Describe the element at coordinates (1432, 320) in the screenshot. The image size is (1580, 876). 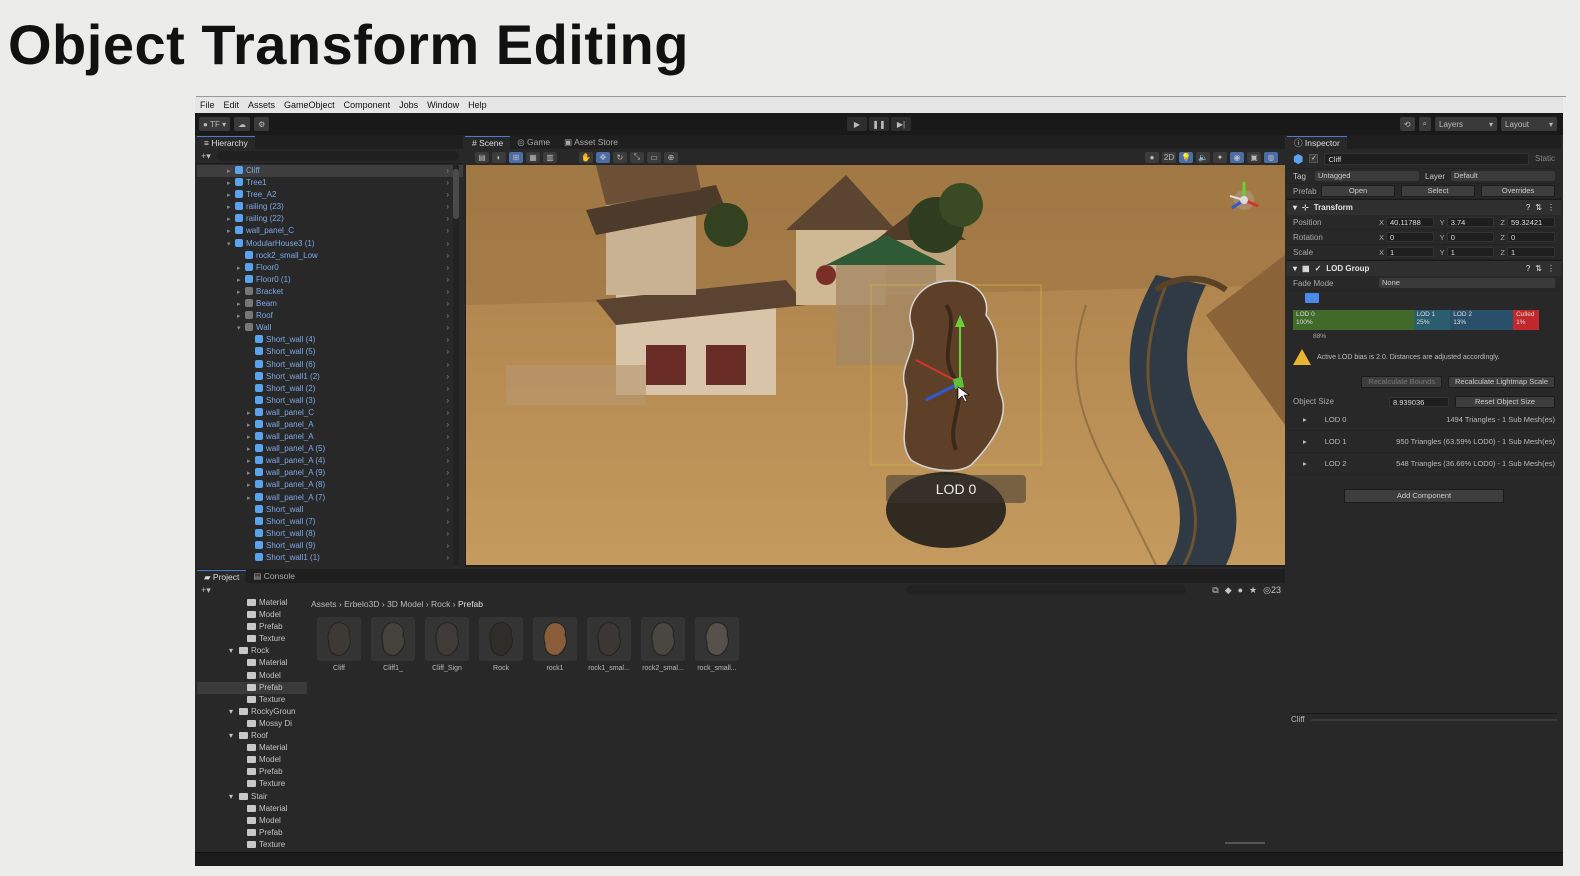
I see `lod-bar-segment: LOD 1 25%` at that location.